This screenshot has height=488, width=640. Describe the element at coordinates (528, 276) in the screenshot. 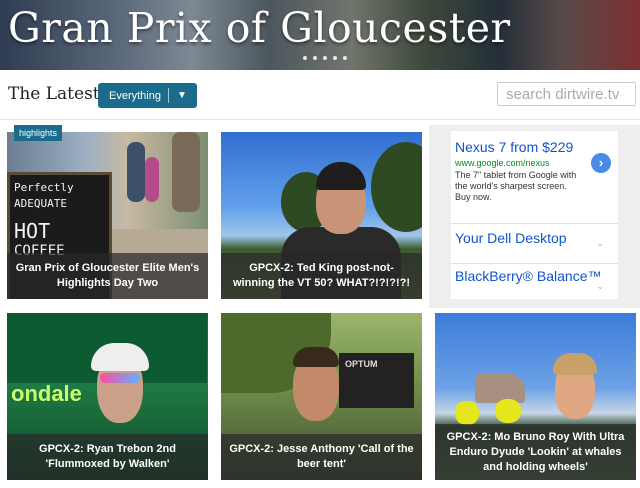

I see `ad-link-label: BlackBerry® Balance™` at that location.